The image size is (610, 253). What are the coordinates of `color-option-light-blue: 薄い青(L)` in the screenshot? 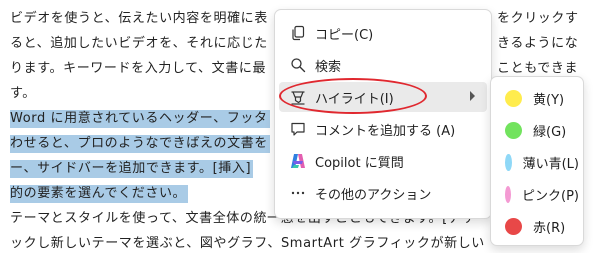 It's located at (537, 162).